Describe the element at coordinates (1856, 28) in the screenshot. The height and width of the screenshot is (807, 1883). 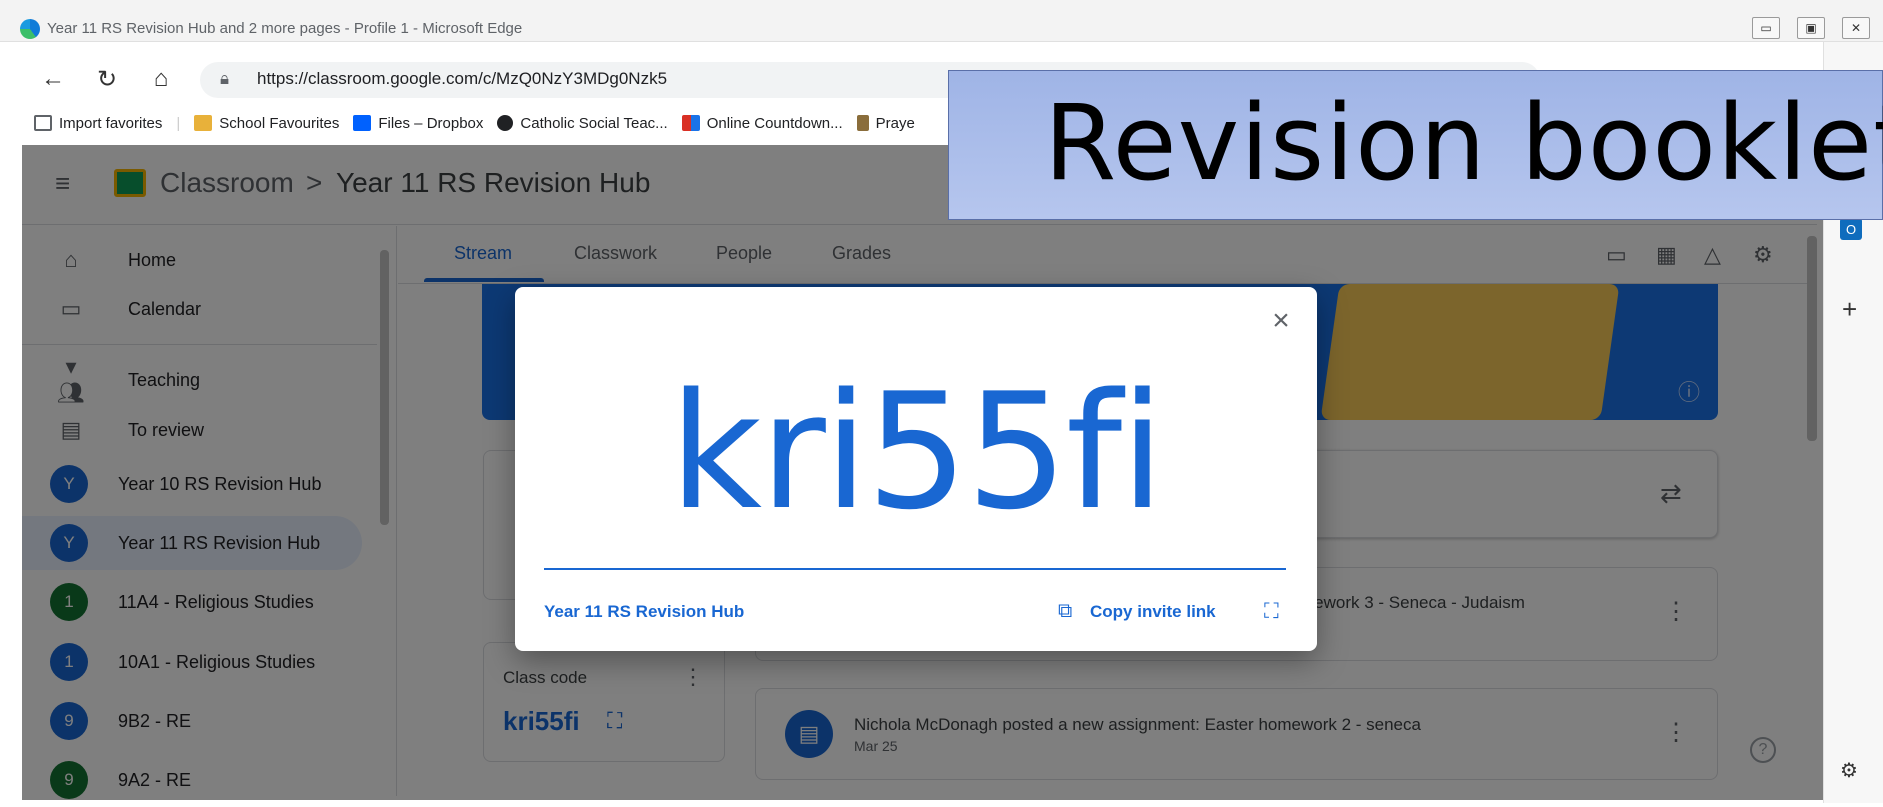
I see `close-window-button: ✕` at that location.